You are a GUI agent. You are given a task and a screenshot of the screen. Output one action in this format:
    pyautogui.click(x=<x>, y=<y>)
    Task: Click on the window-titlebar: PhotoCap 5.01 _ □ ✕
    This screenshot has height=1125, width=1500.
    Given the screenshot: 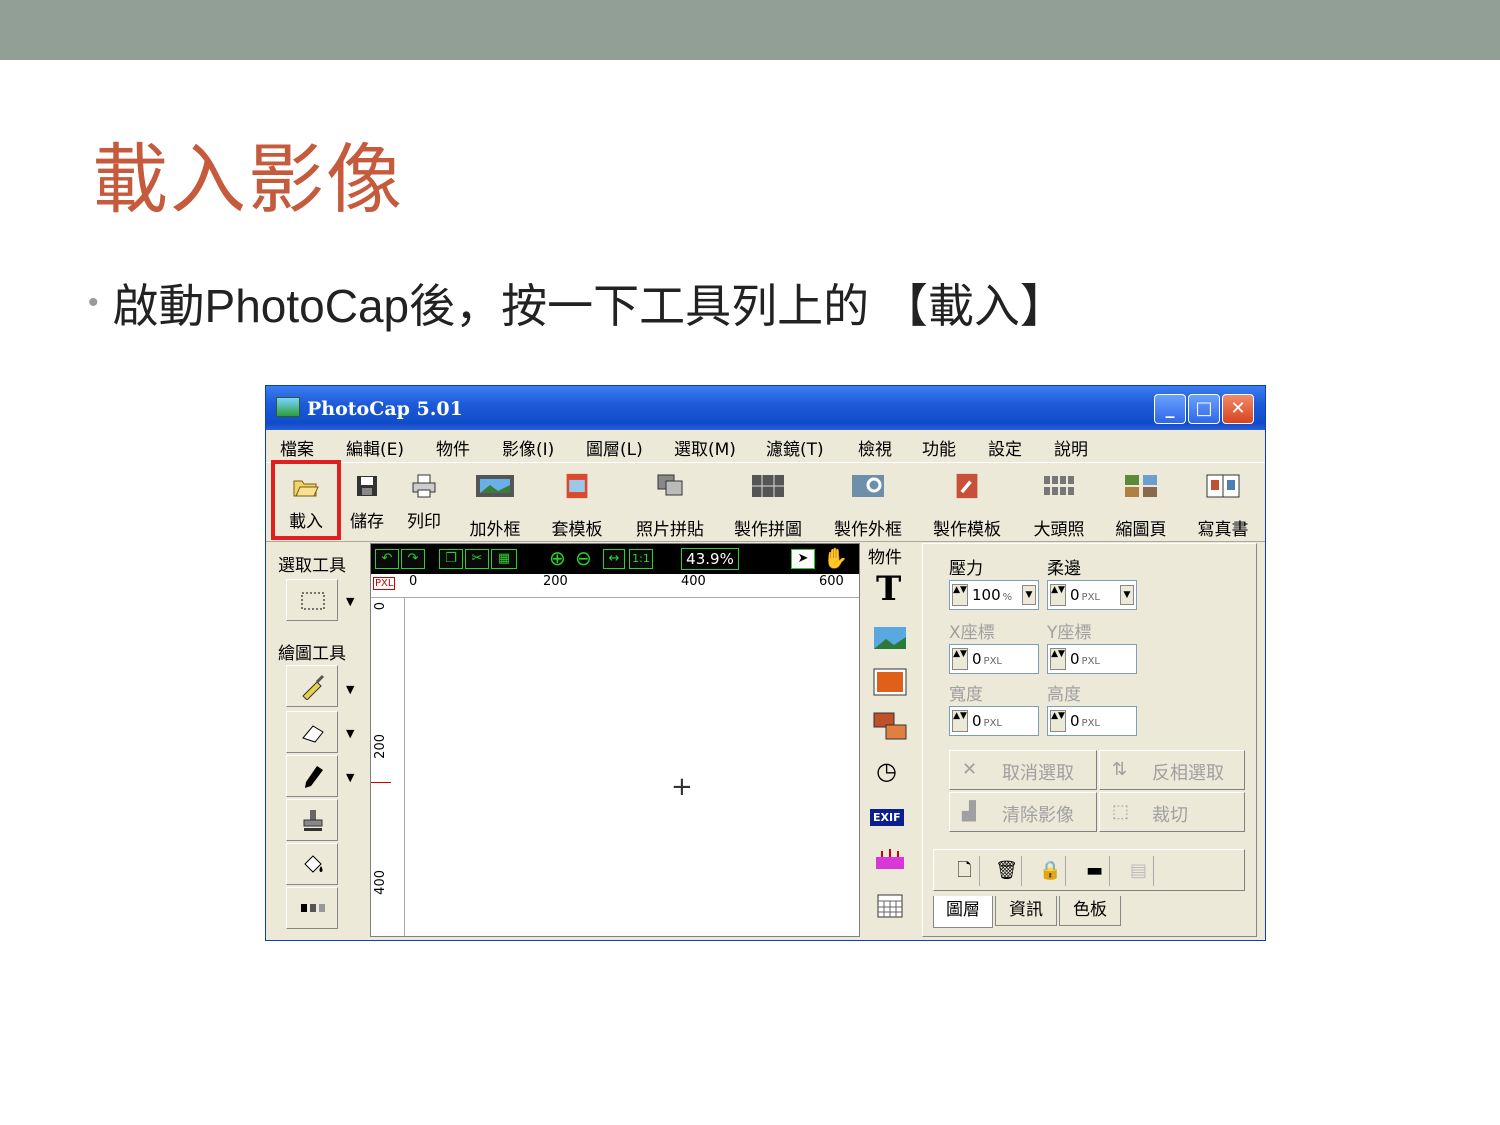 What is the action you would take?
    pyautogui.click(x=765, y=408)
    